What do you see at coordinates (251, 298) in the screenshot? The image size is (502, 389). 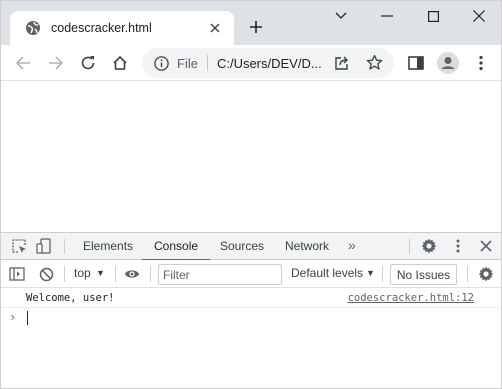 I see `console-message: Welcome, user! codescracker.html:12` at bounding box center [251, 298].